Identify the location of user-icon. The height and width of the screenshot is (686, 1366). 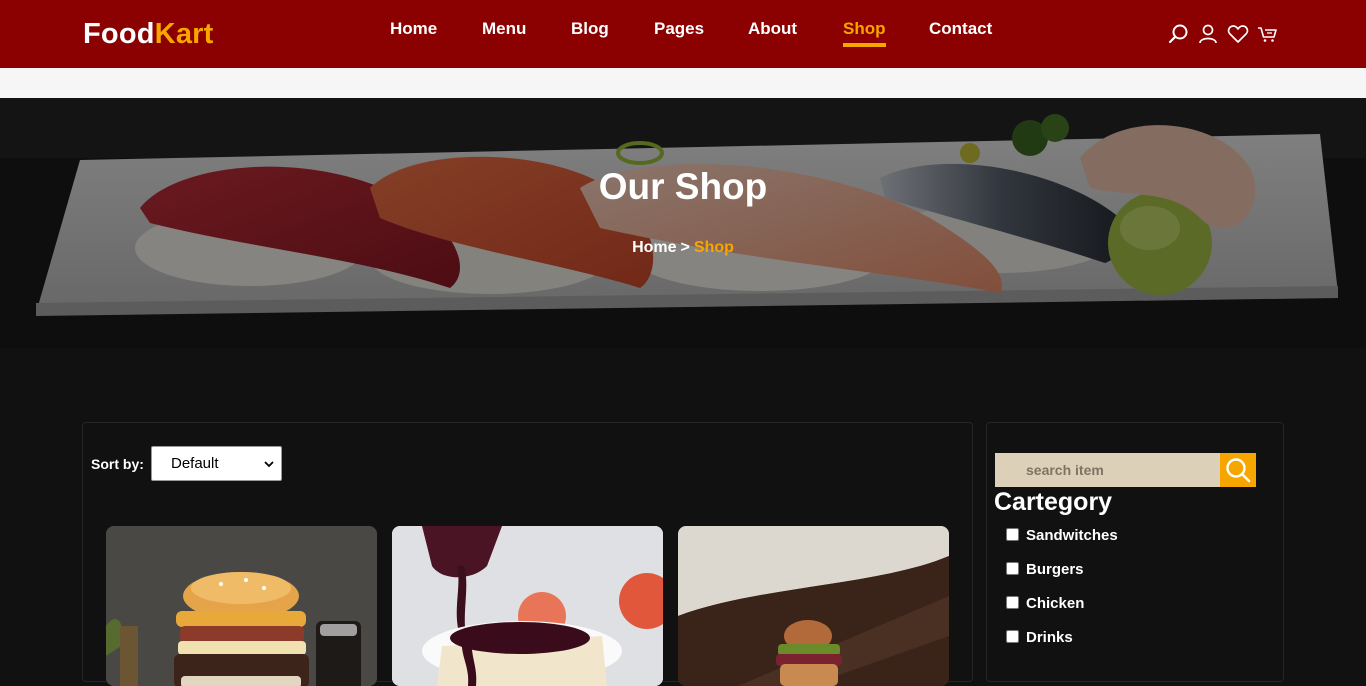
(1208, 34).